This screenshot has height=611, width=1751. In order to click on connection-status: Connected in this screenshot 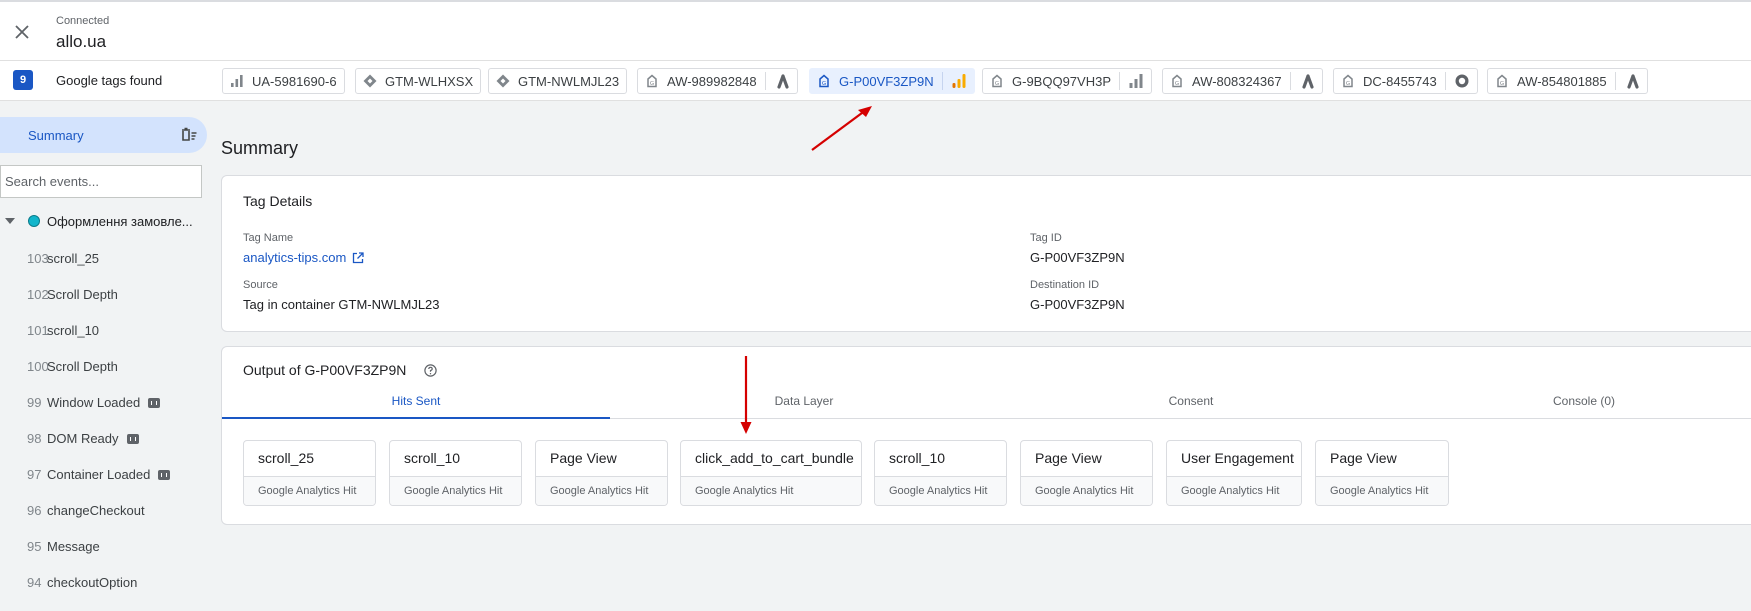, I will do `click(83, 21)`.